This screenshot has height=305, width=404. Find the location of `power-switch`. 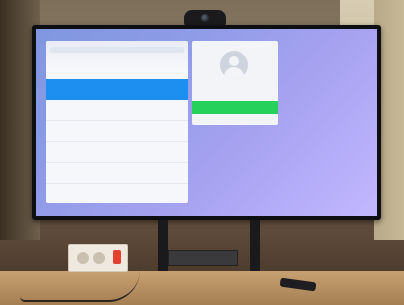

power-switch is located at coordinates (117, 257).